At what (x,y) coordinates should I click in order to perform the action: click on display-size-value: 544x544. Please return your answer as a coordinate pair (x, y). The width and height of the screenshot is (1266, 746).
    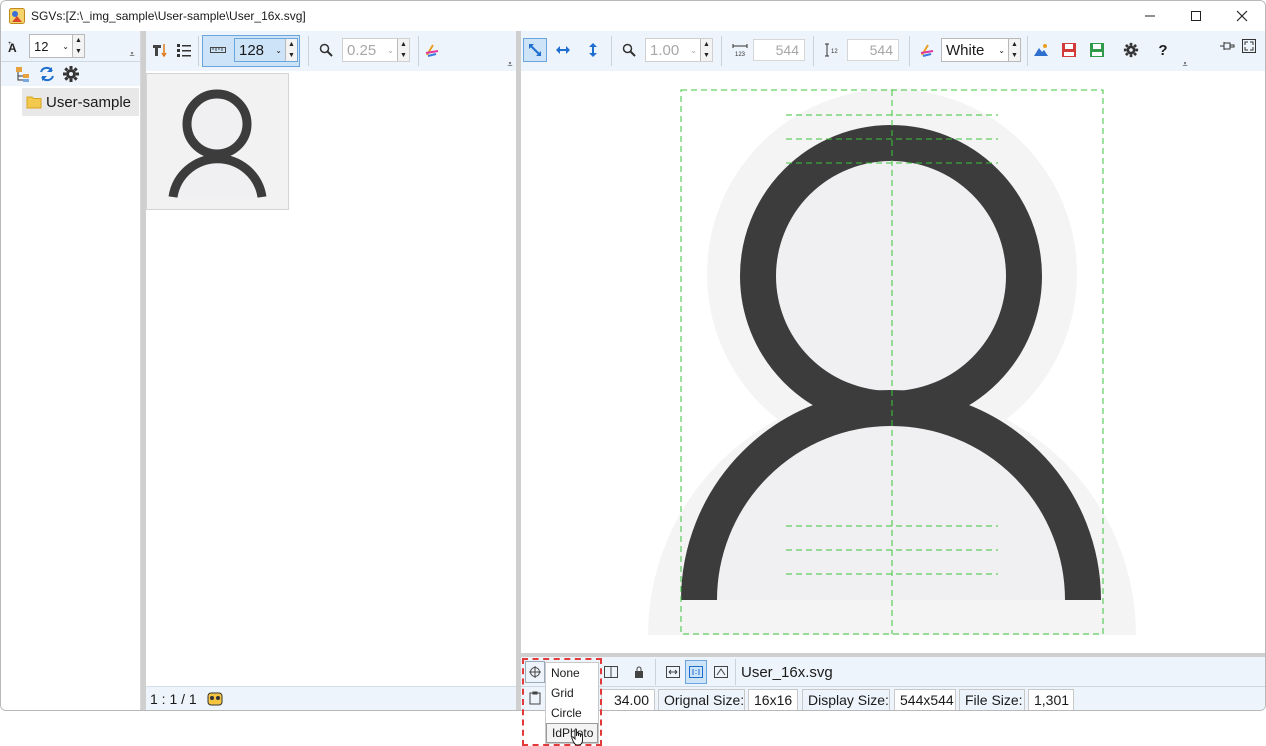
    Looking at the image, I should click on (925, 699).